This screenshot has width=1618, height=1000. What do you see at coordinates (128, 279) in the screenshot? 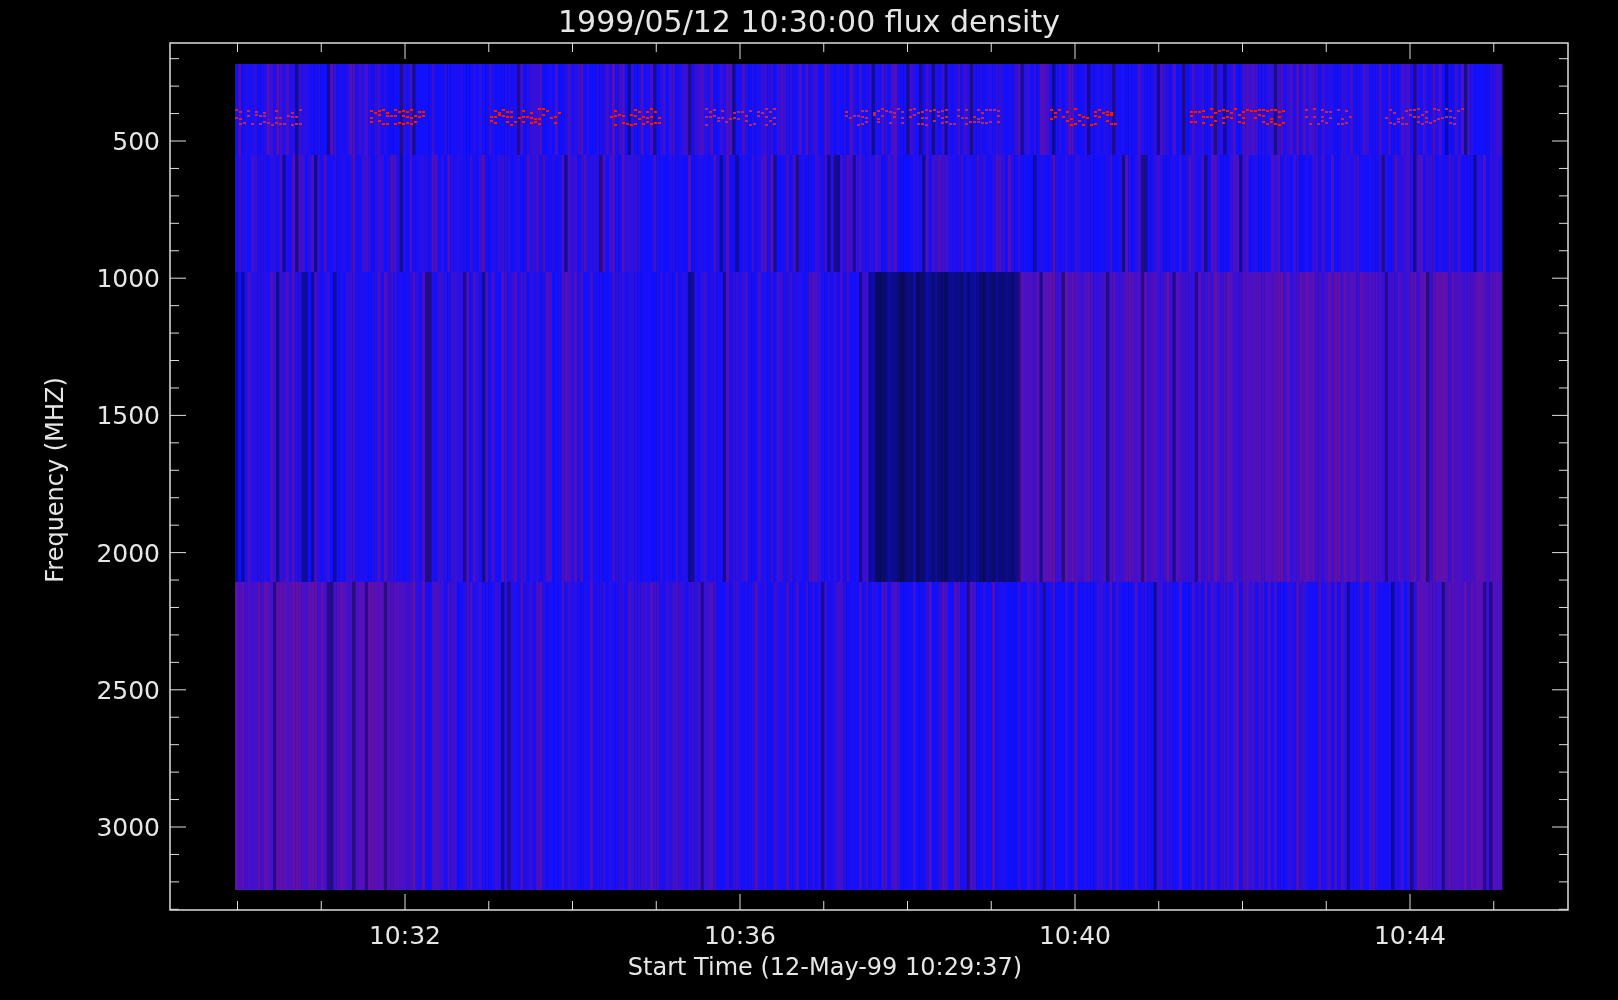
I see `y-tick-label: 1000` at bounding box center [128, 279].